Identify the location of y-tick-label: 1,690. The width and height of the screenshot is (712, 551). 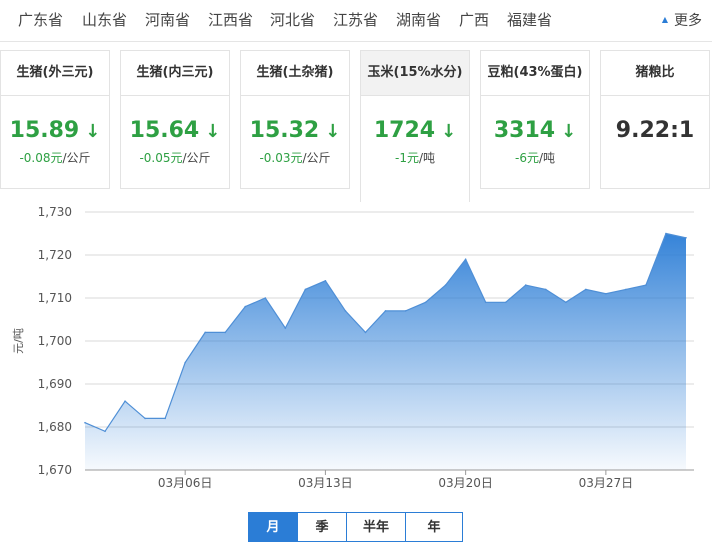
(55, 384).